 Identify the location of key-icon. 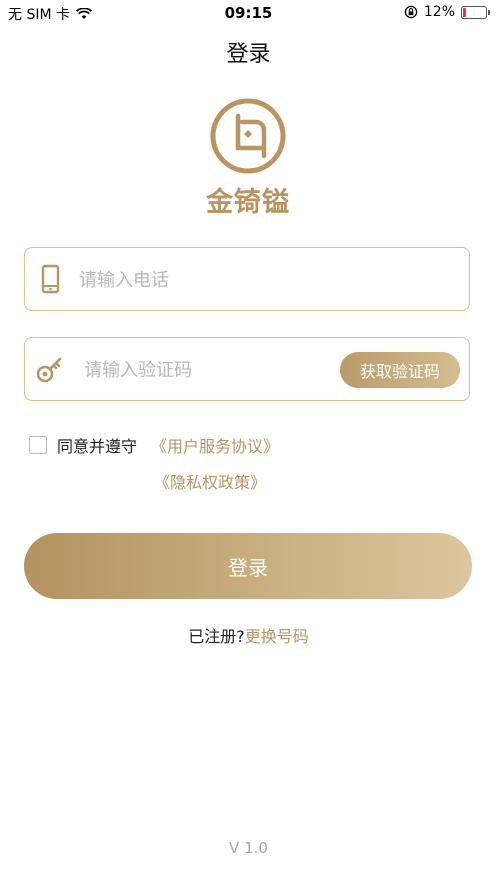
(49, 370).